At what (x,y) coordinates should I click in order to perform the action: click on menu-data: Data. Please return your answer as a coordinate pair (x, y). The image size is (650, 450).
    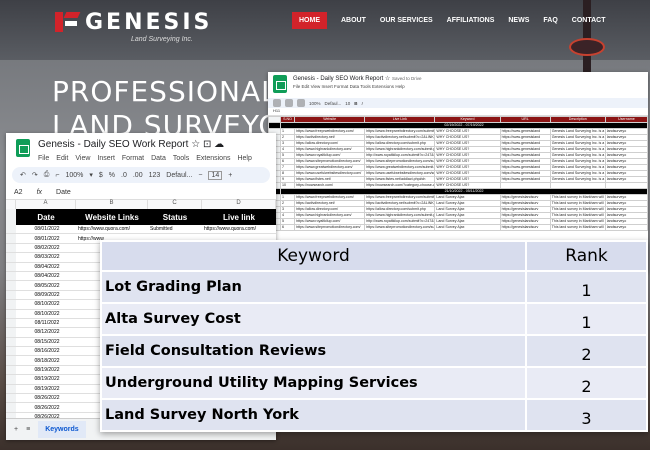
    Looking at the image, I should click on (158, 158).